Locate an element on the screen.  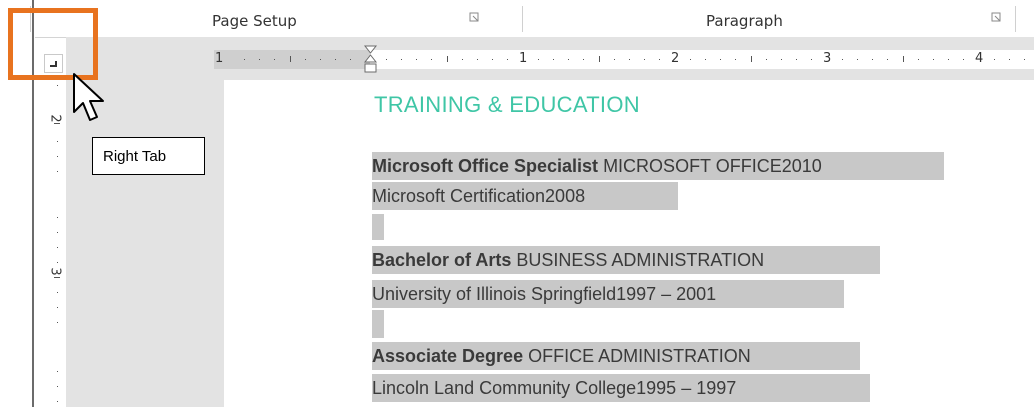
entry-title: Microsoft Office Specialist is located at coordinates (485, 166).